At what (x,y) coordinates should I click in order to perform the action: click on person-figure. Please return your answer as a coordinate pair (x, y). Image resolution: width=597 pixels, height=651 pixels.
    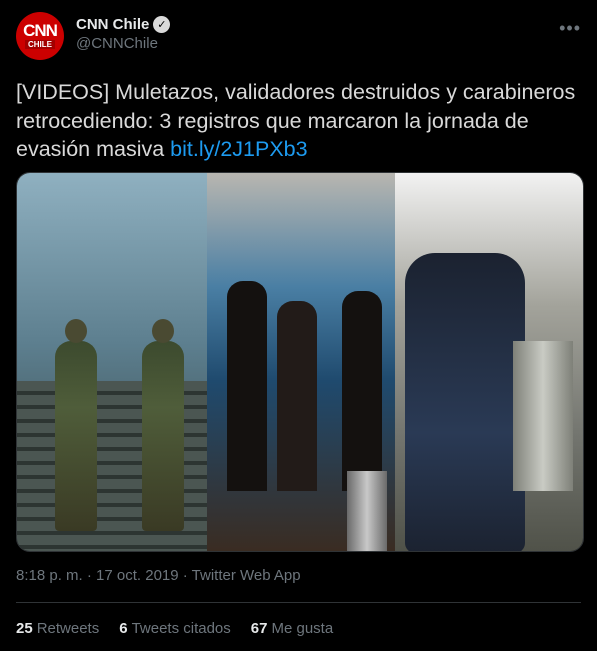
    Looking at the image, I should click on (465, 402).